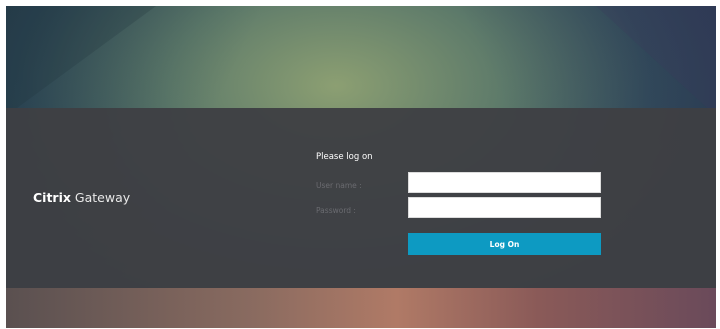 The width and height of the screenshot is (720, 329). Describe the element at coordinates (100, 197) in the screenshot. I see `brand-name-light: Gateway` at that location.